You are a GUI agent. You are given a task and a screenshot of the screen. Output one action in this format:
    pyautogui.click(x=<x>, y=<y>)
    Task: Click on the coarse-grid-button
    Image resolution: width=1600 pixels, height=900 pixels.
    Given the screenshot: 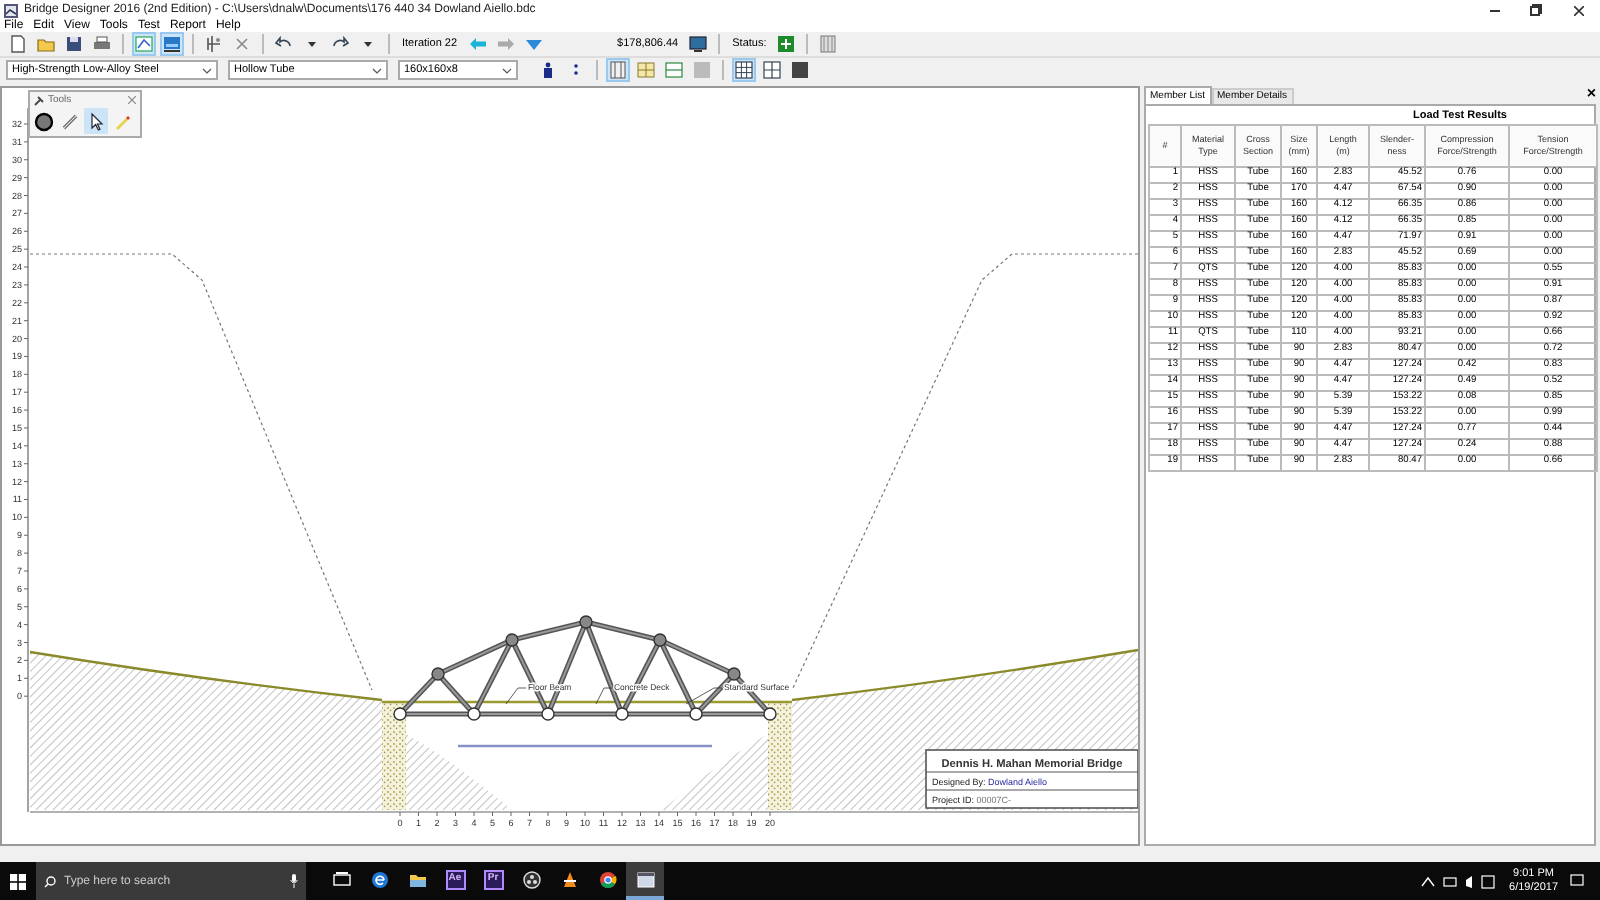 What is the action you would take?
    pyautogui.click(x=800, y=70)
    